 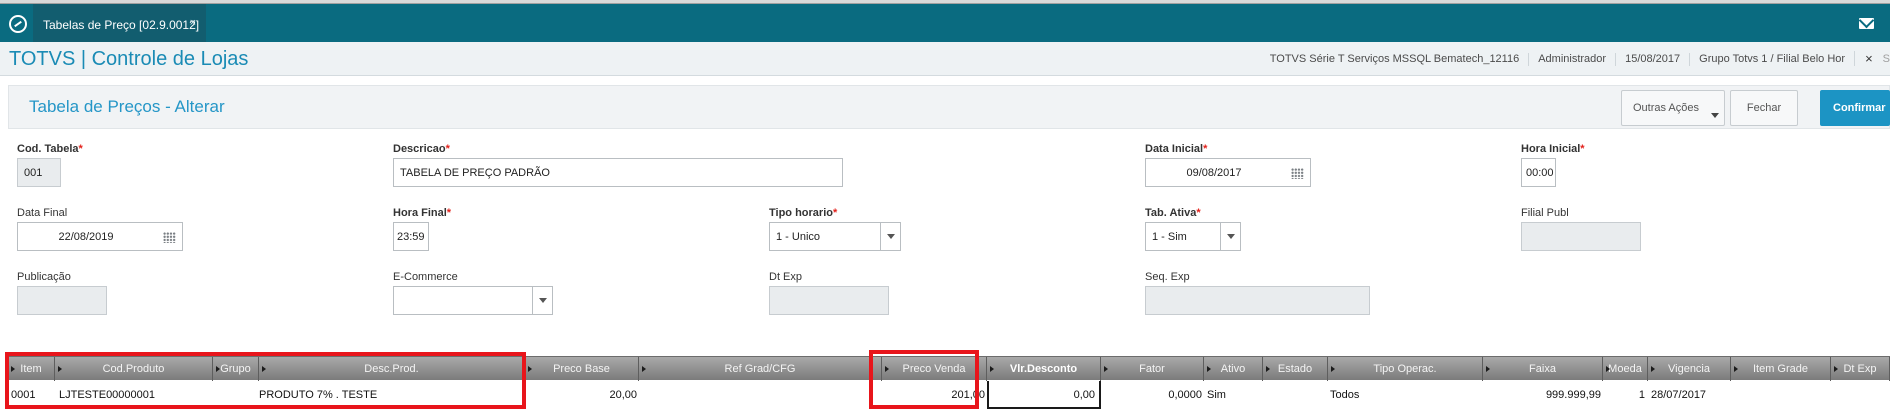 I want to click on column-header-moeda: Moeda, so click(x=1625, y=369).